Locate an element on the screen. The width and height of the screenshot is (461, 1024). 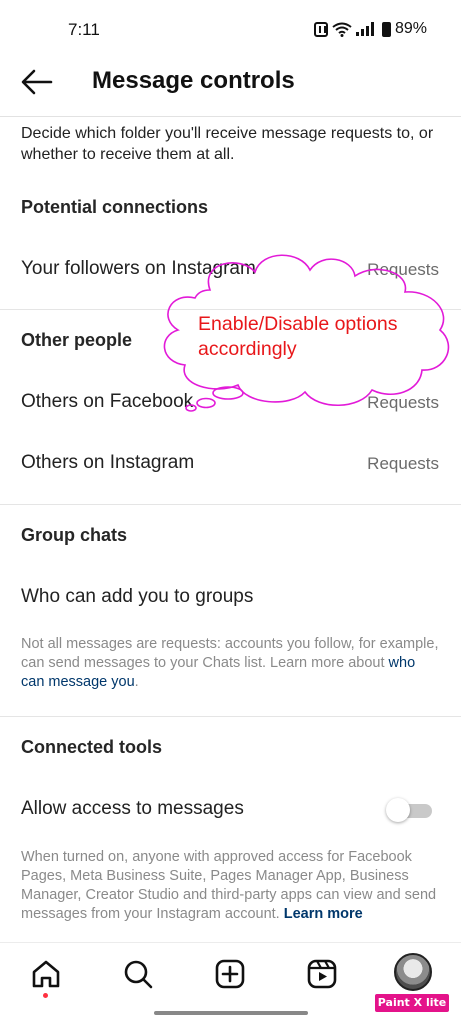
status-icons: 89% is located at coordinates (370, 29).